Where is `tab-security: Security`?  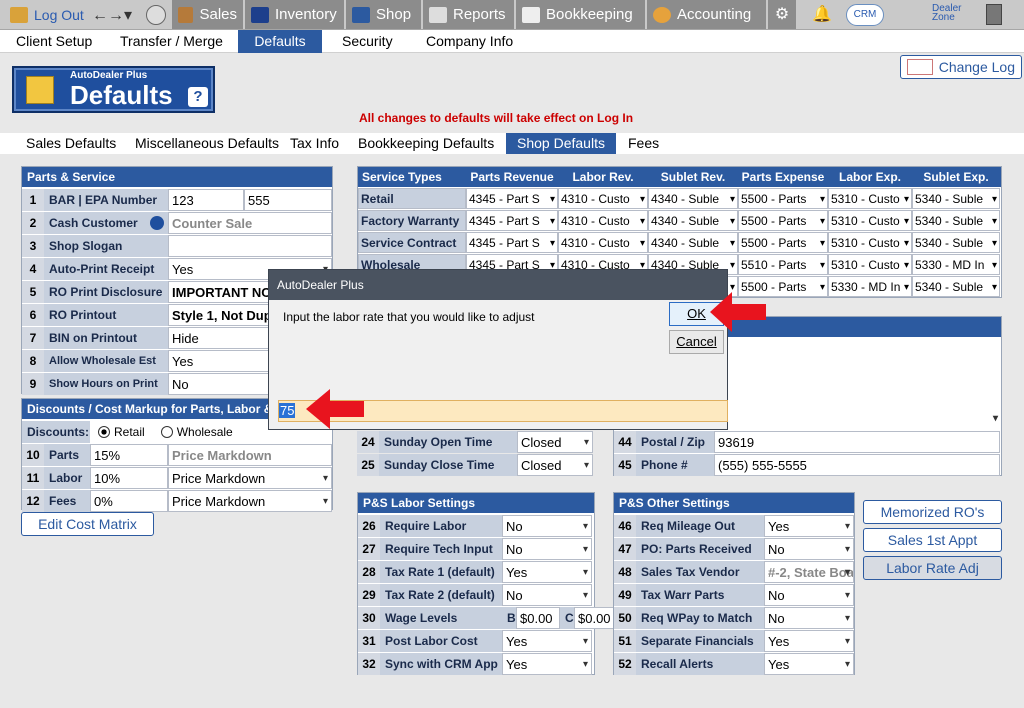
tab-security: Security is located at coordinates (367, 41).